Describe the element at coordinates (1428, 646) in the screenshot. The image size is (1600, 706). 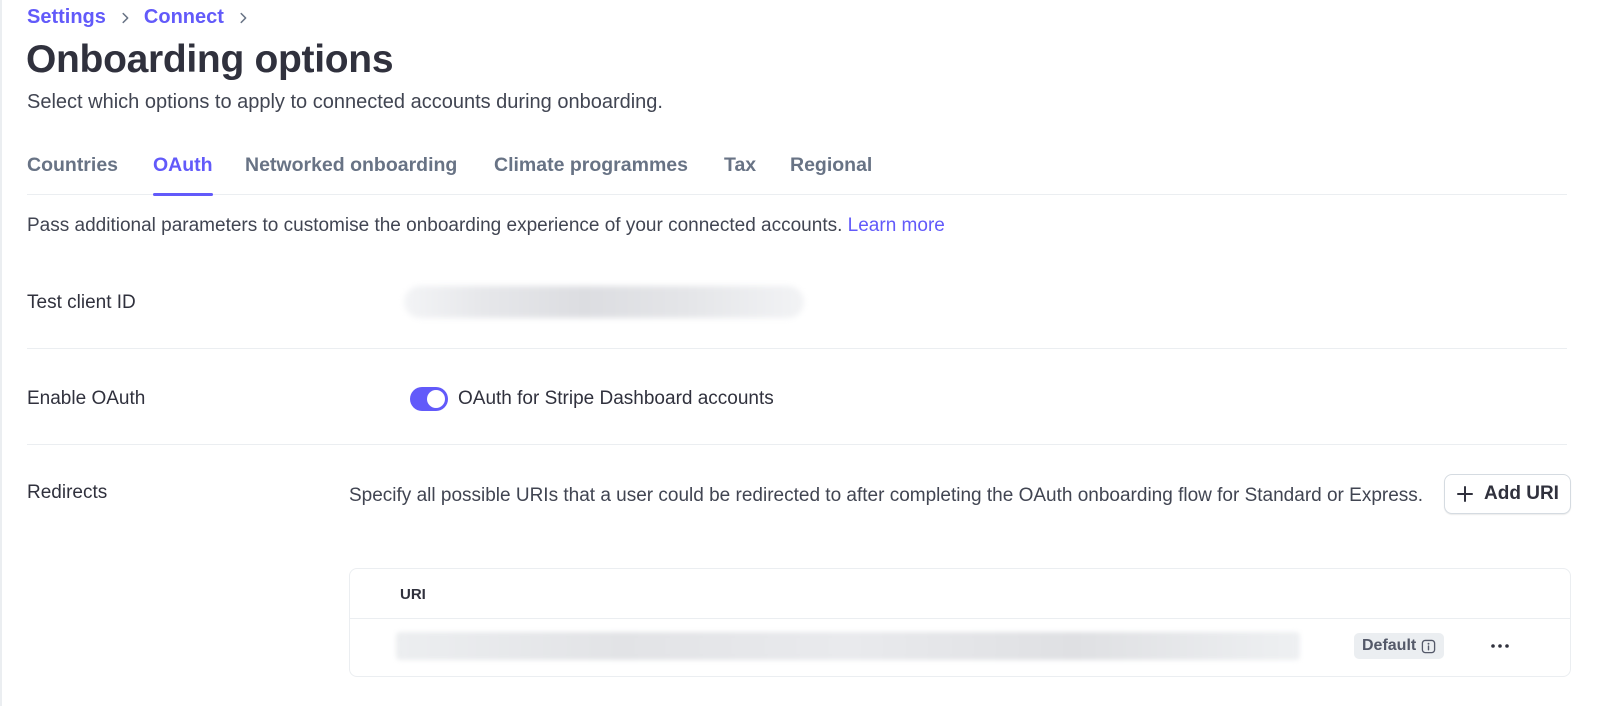
I see `info-icon` at that location.